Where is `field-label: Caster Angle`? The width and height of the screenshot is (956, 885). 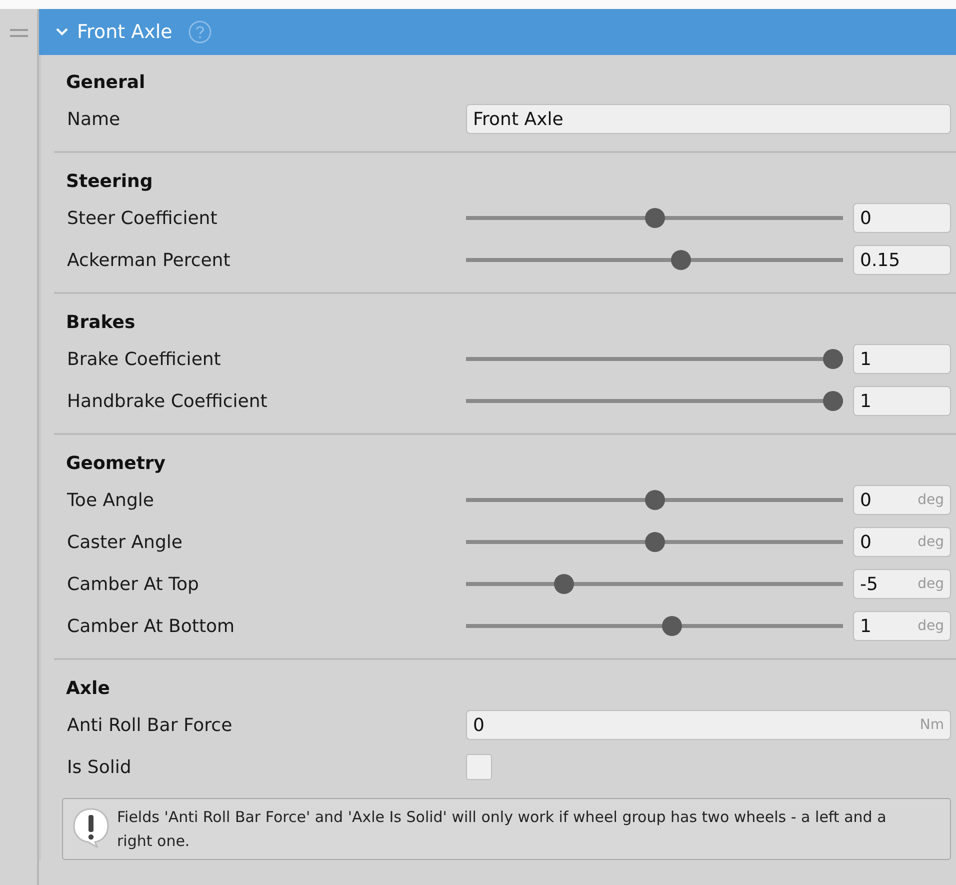
field-label: Caster Angle is located at coordinates (125, 542).